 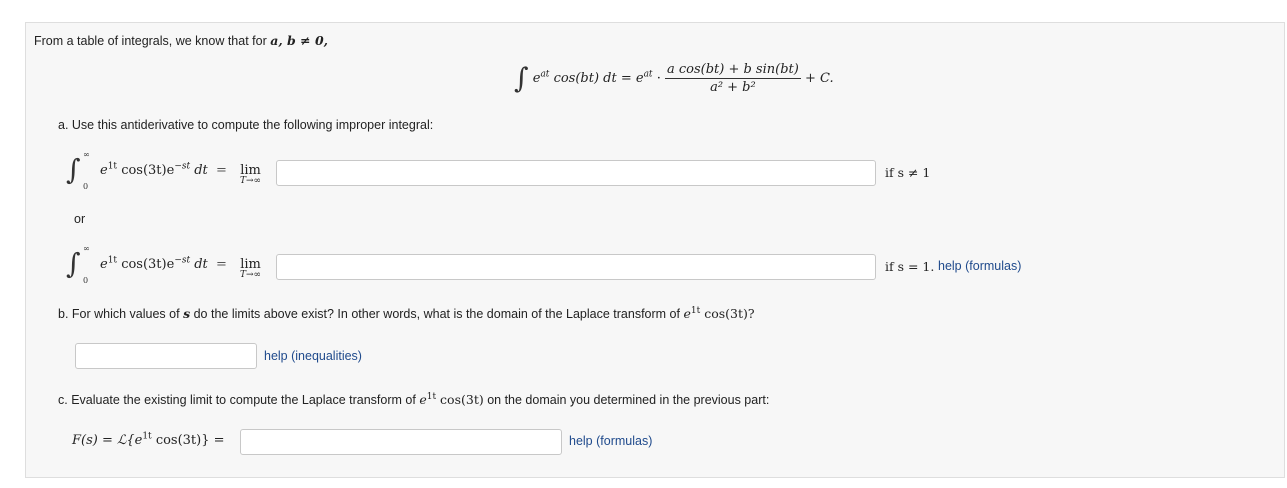 I want to click on formula-exp-at-2: at, so click(x=648, y=74).